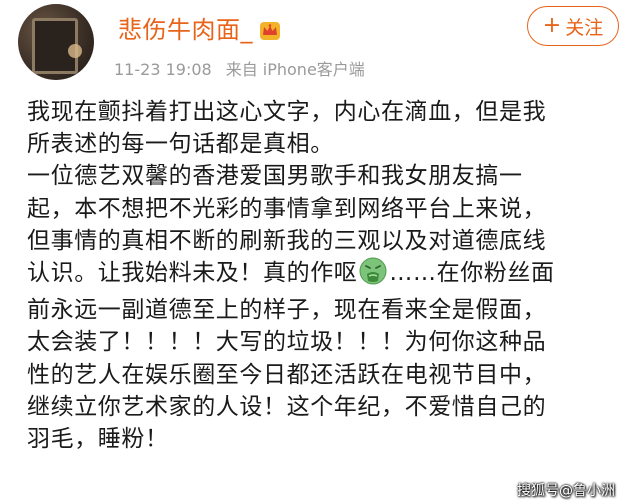 The image size is (640, 503). Describe the element at coordinates (287, 240) in the screenshot. I see `content-line: 但事情的真相不断的刷新我的三观以及对道德底线` at that location.